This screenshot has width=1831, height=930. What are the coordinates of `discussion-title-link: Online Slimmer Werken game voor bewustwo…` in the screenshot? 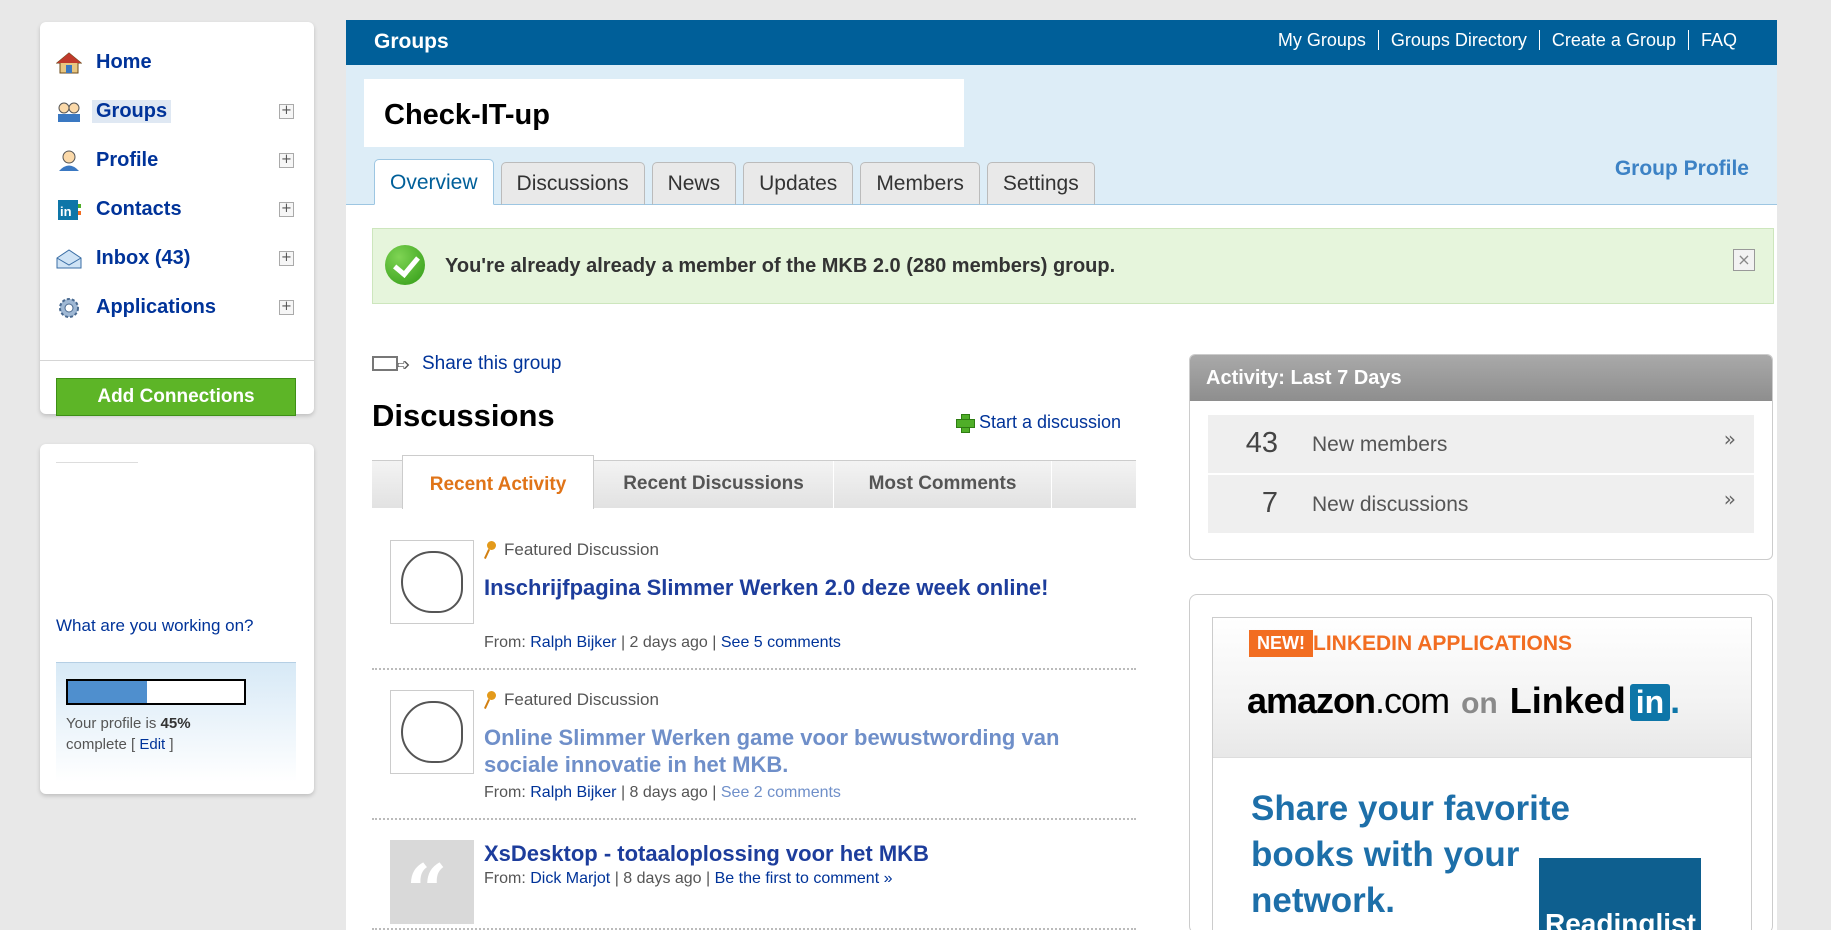 It's located at (809, 751).